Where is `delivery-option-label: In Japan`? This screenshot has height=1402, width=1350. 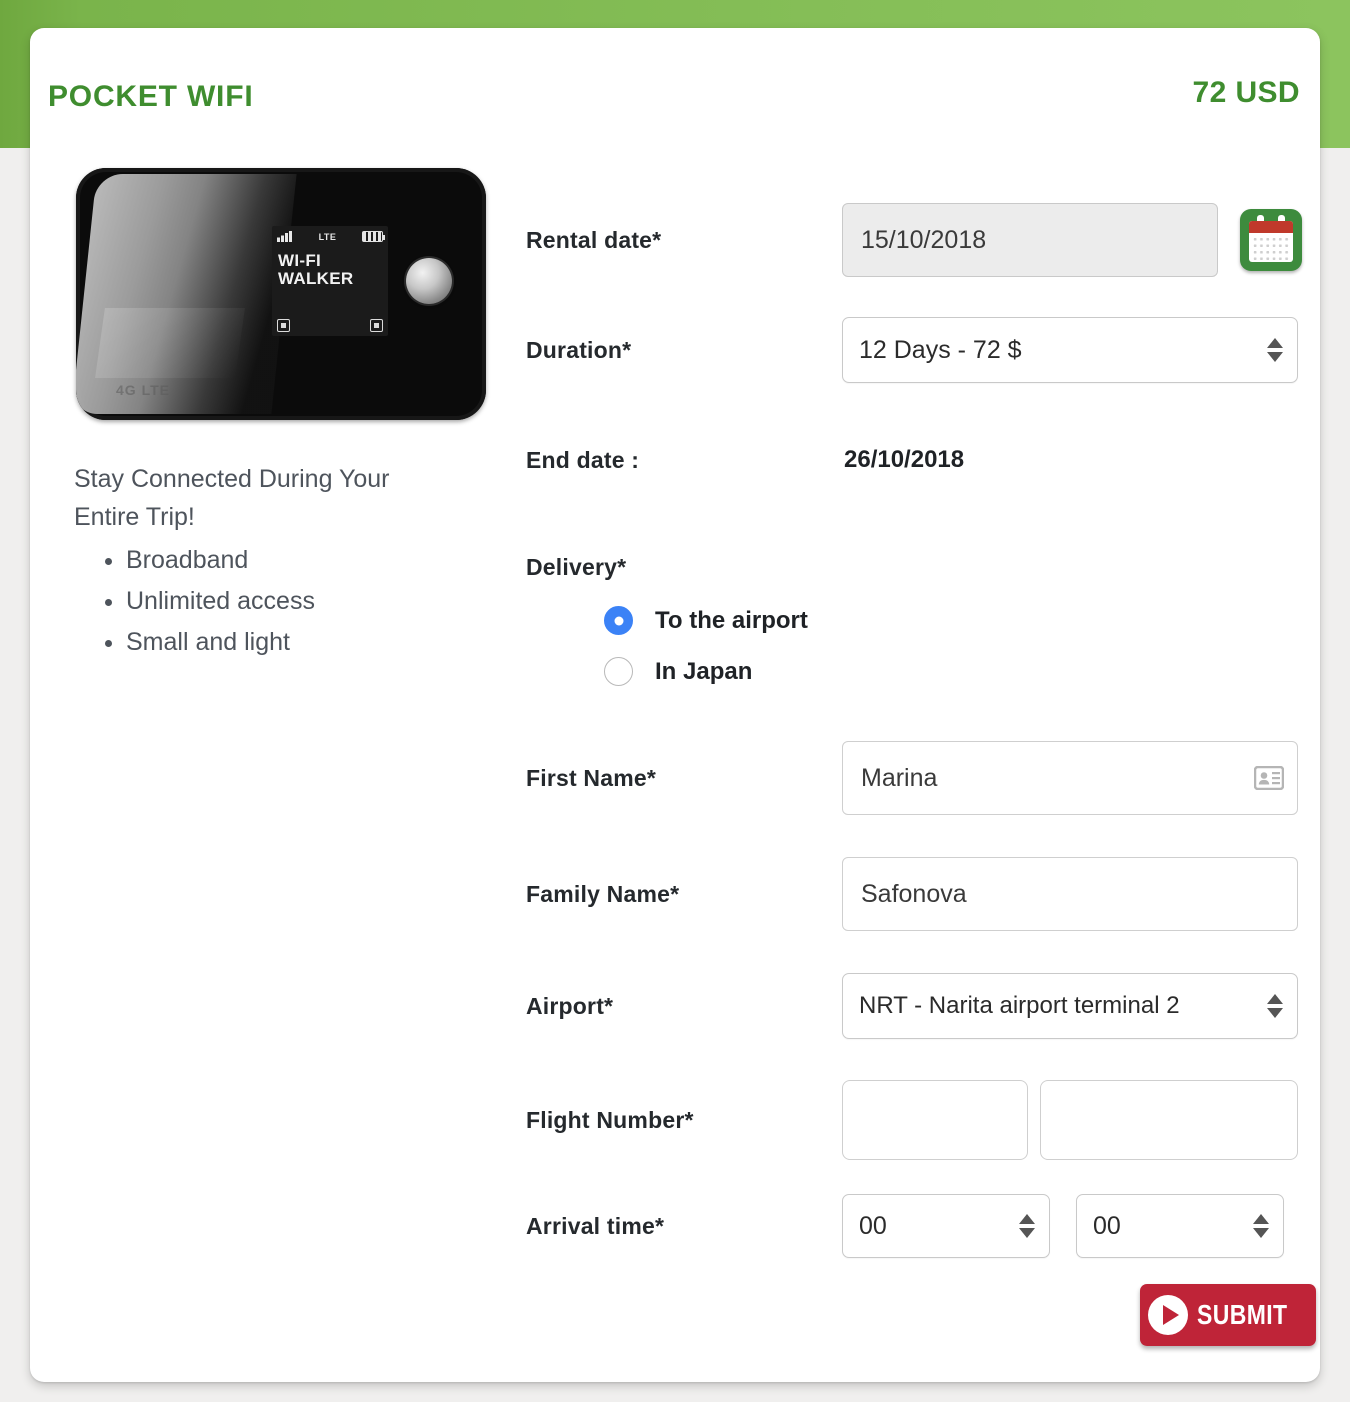 delivery-option-label: In Japan is located at coordinates (704, 671).